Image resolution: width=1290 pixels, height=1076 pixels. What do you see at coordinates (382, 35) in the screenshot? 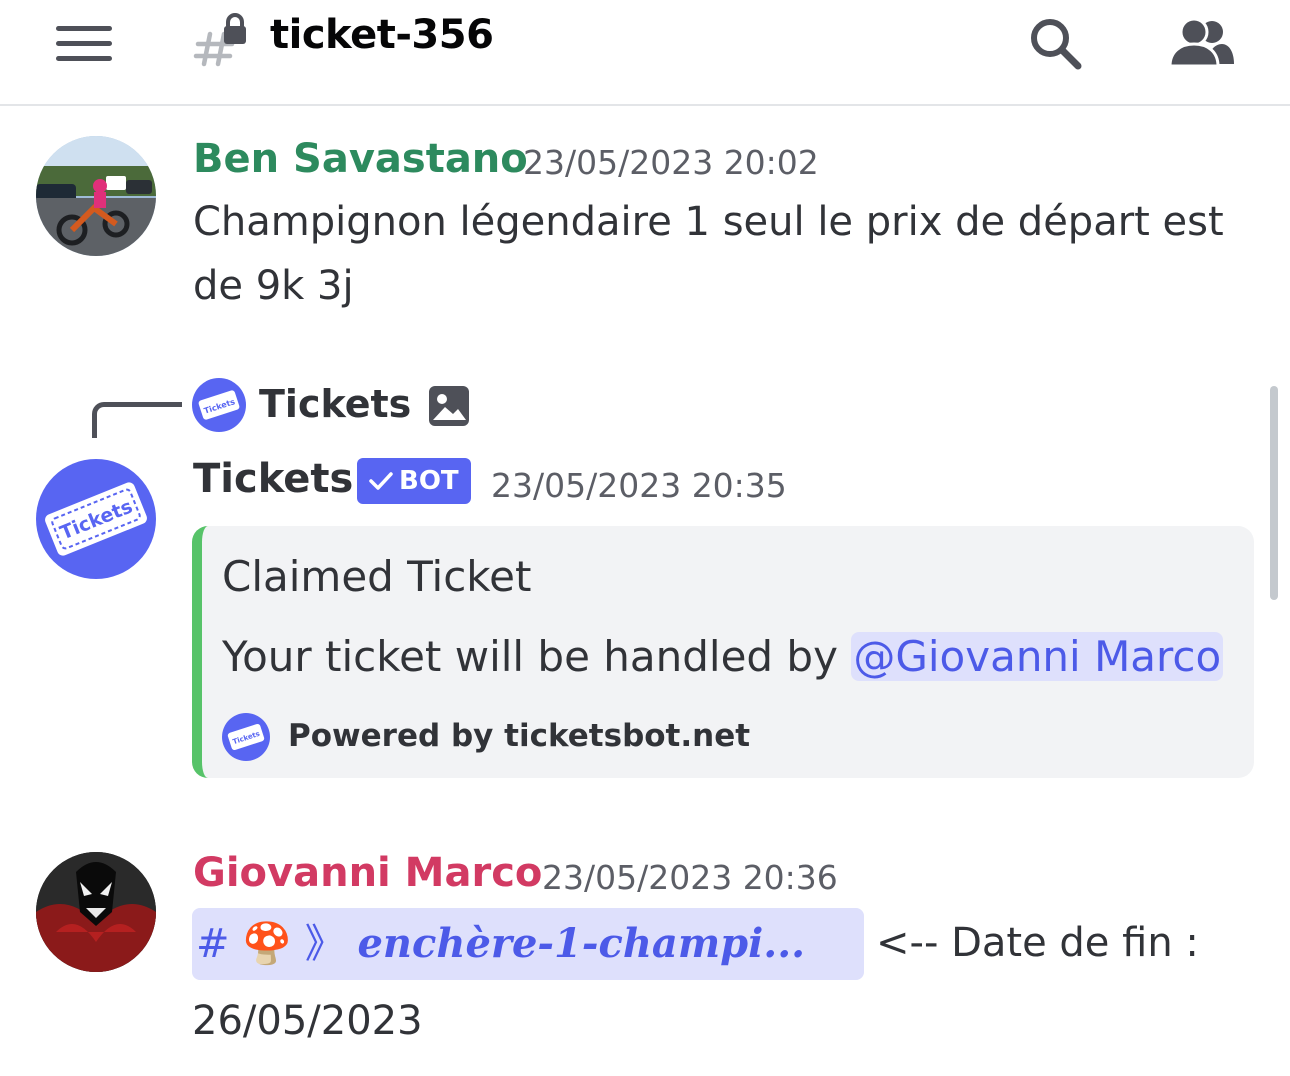
I see `channel-title: ticket-356` at bounding box center [382, 35].